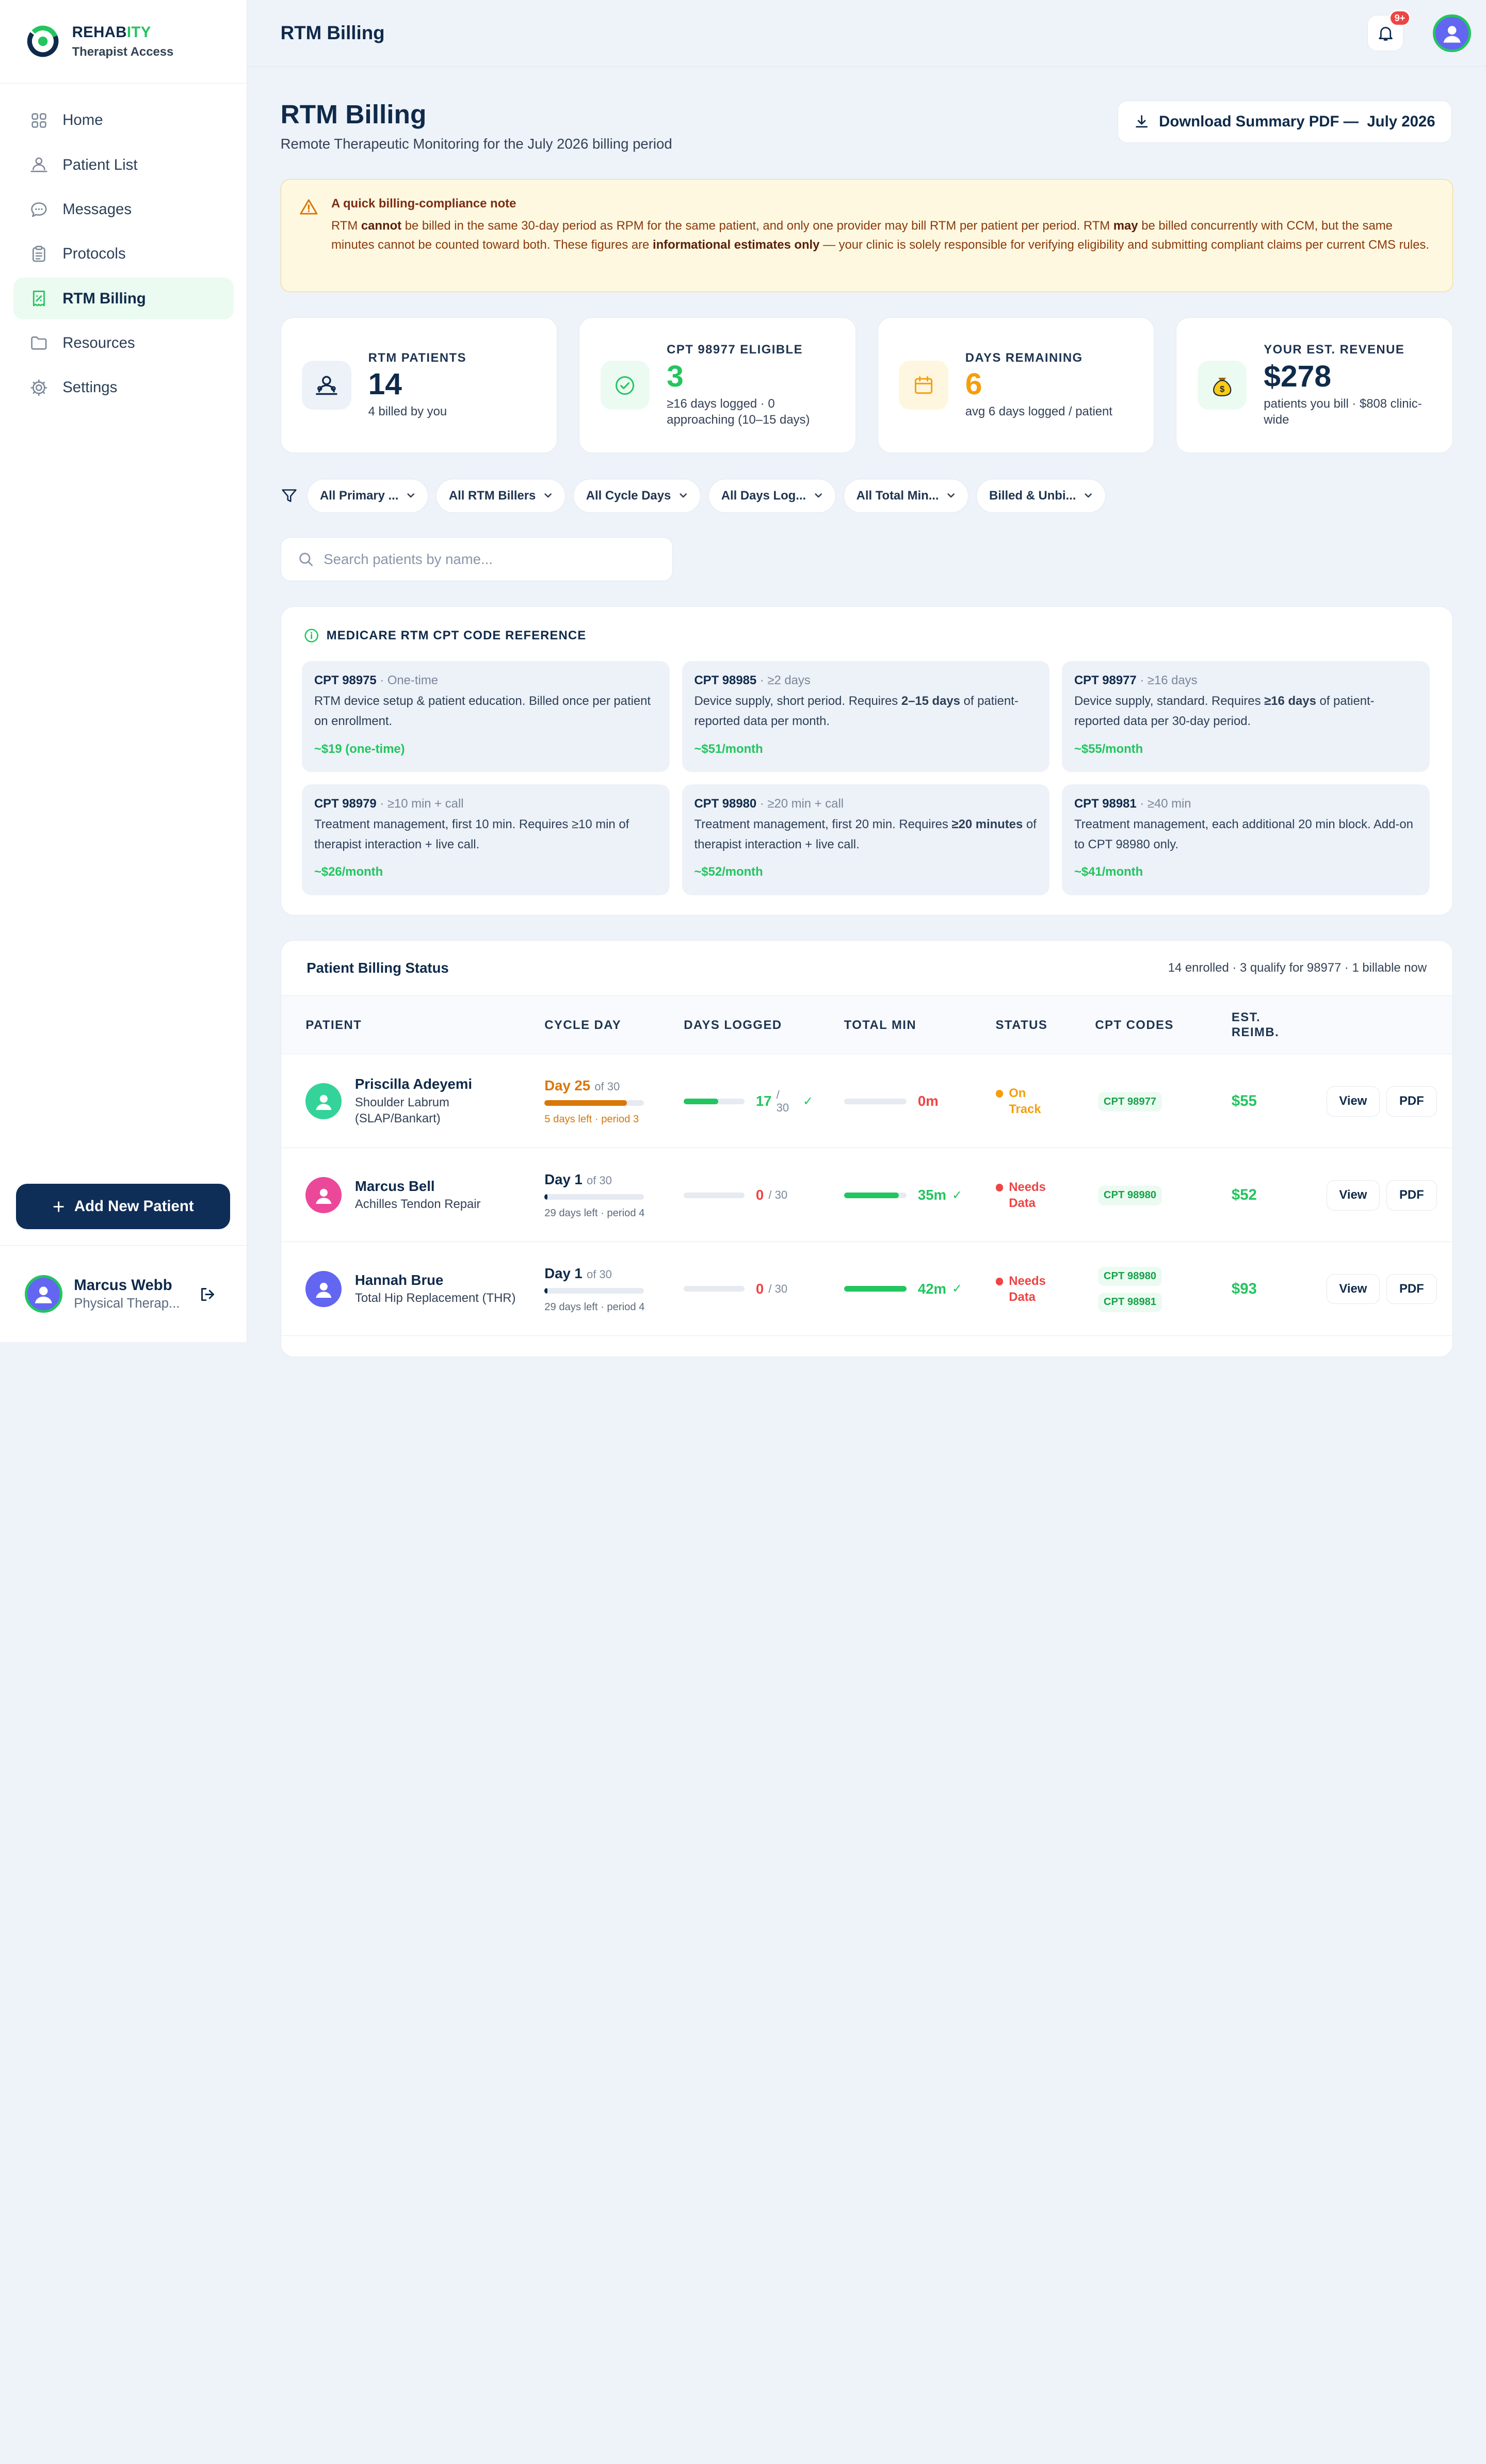 Image resolution: width=1486 pixels, height=2464 pixels. Describe the element at coordinates (39, 209) in the screenshot. I see `chat-icon` at that location.